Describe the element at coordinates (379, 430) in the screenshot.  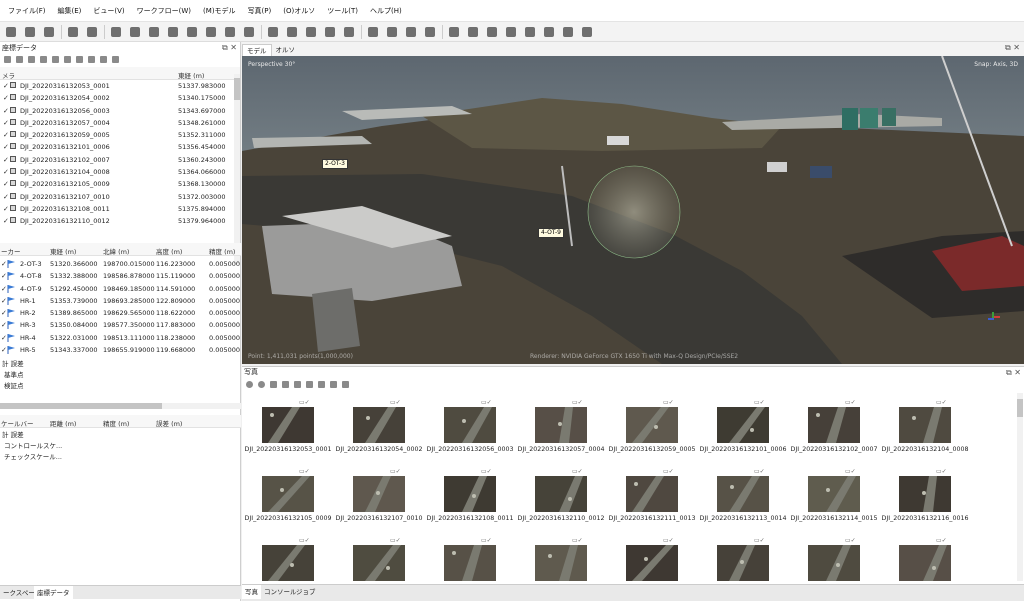
I see `photo-thumbnail-item: ▭✓ DJI_20220316132054_0002` at that location.